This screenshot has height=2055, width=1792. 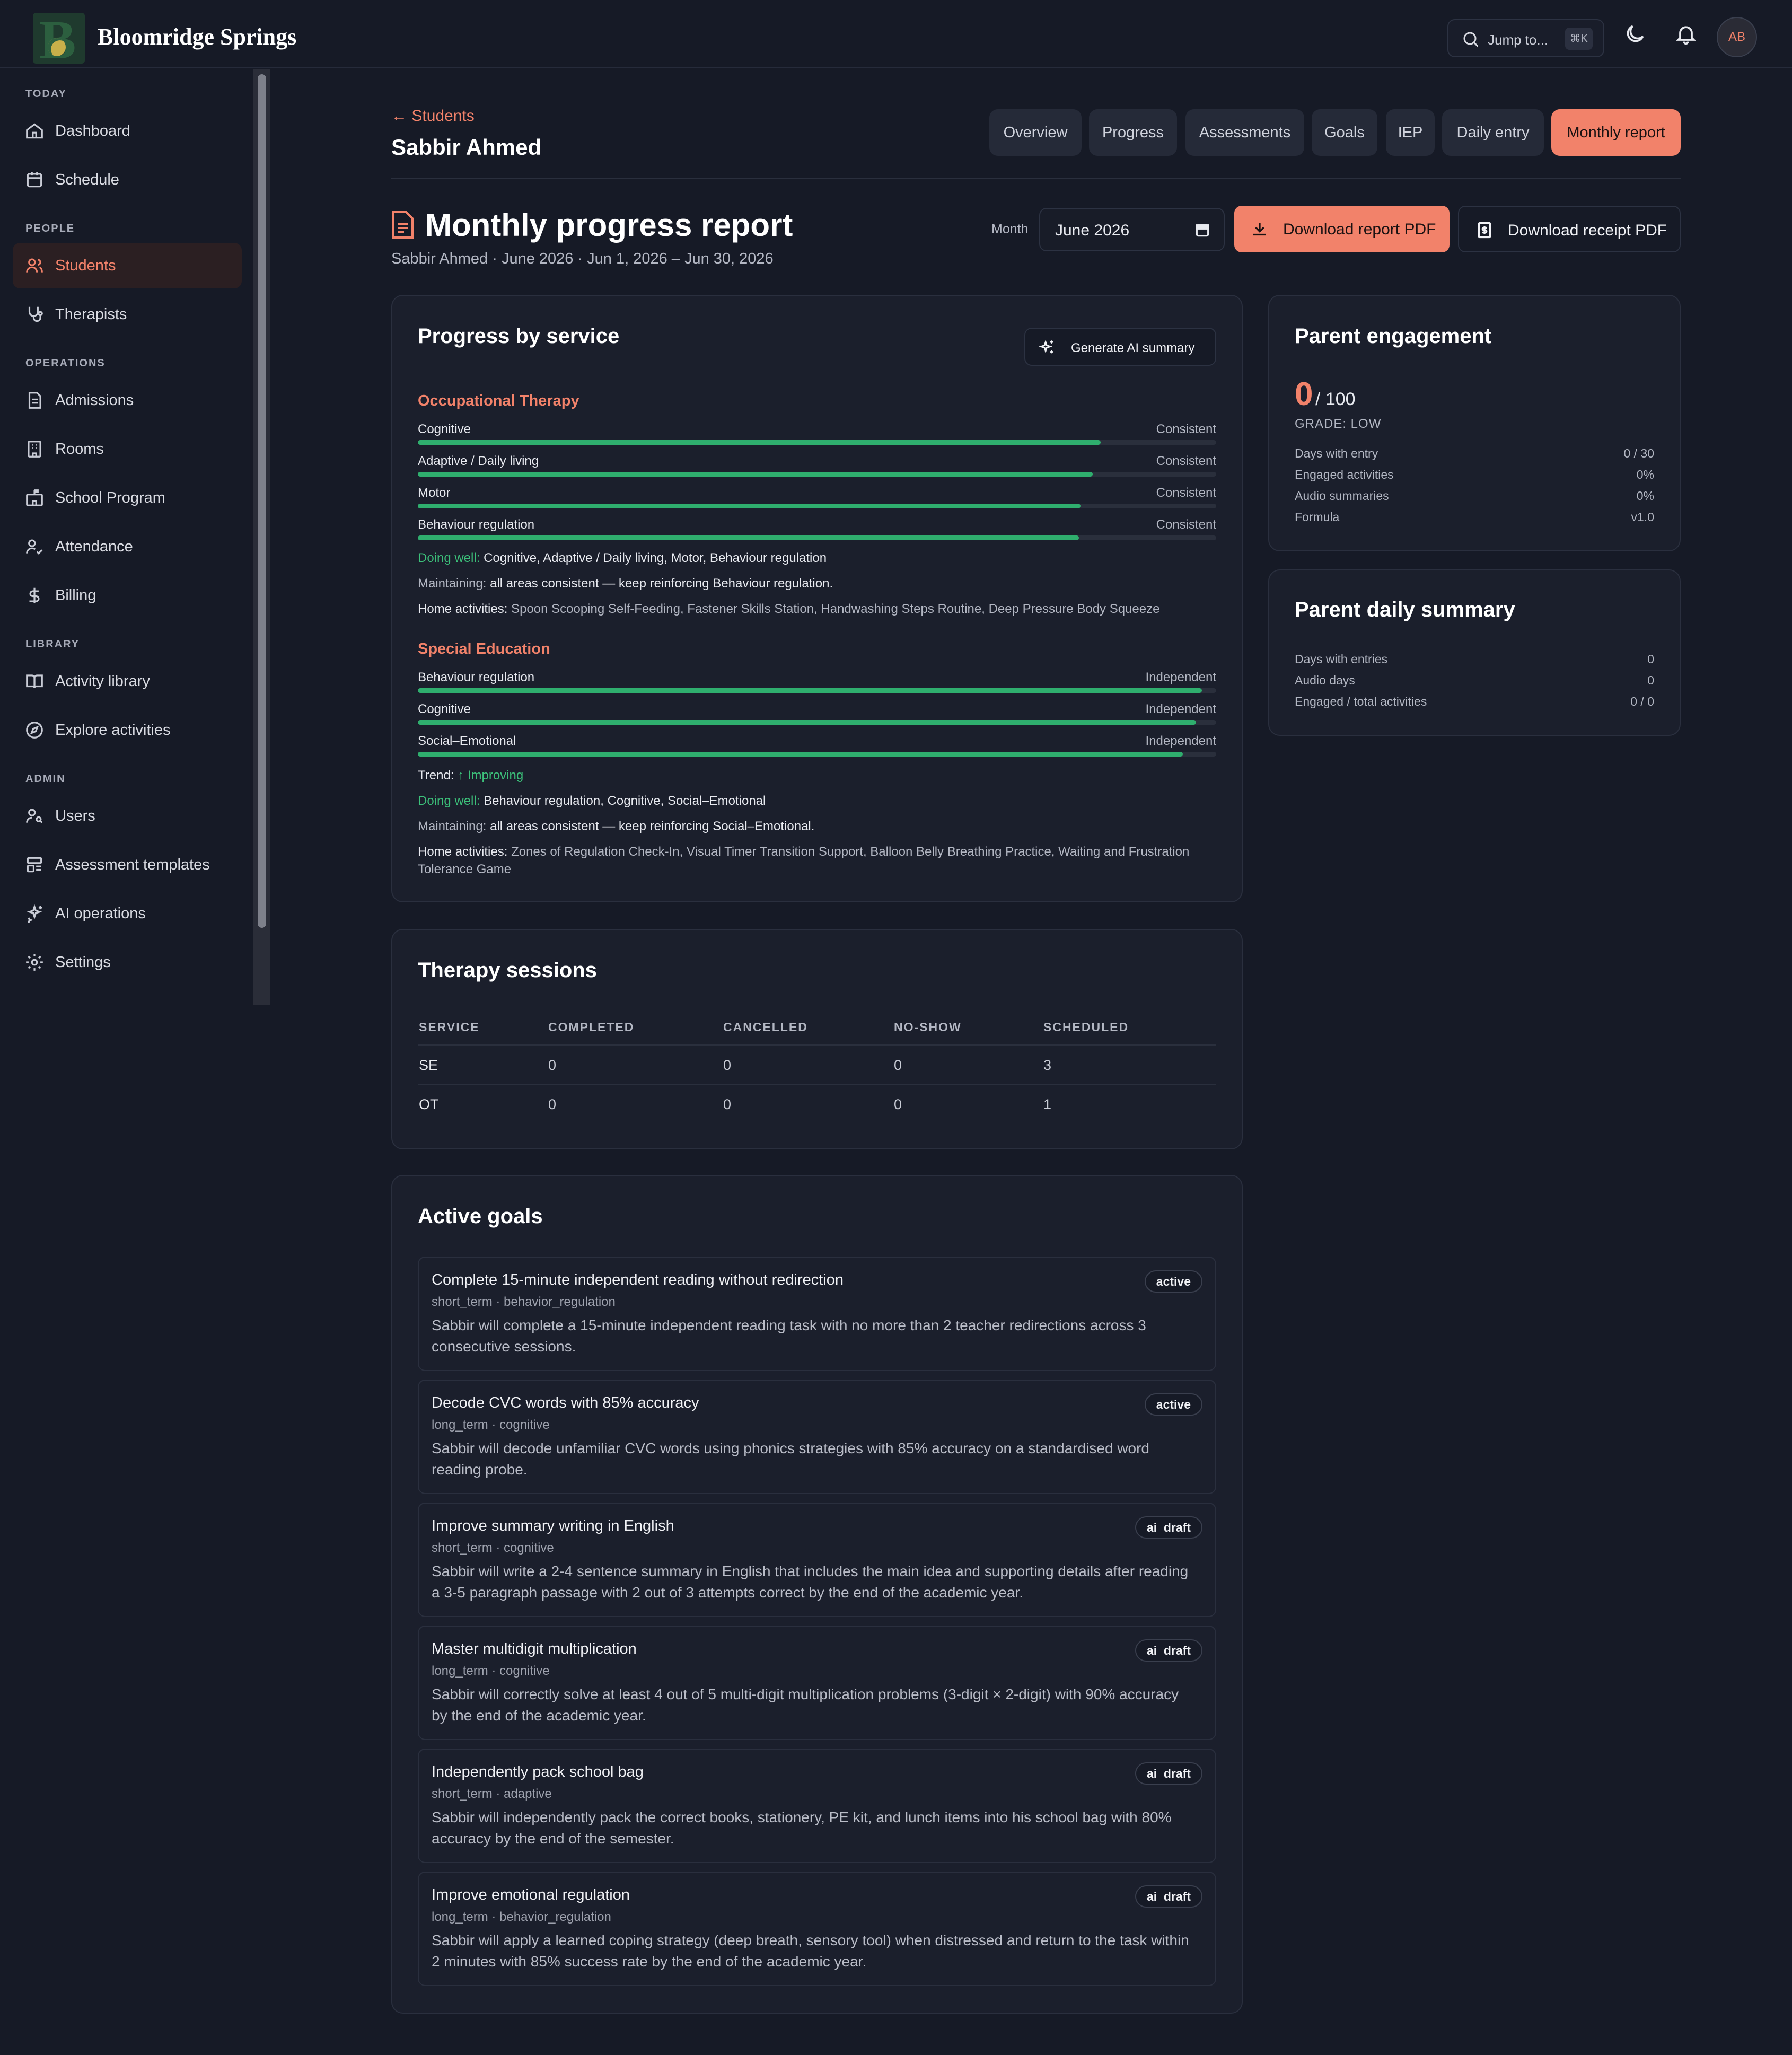 What do you see at coordinates (428, 1065) in the screenshot?
I see `cell-service: SE` at bounding box center [428, 1065].